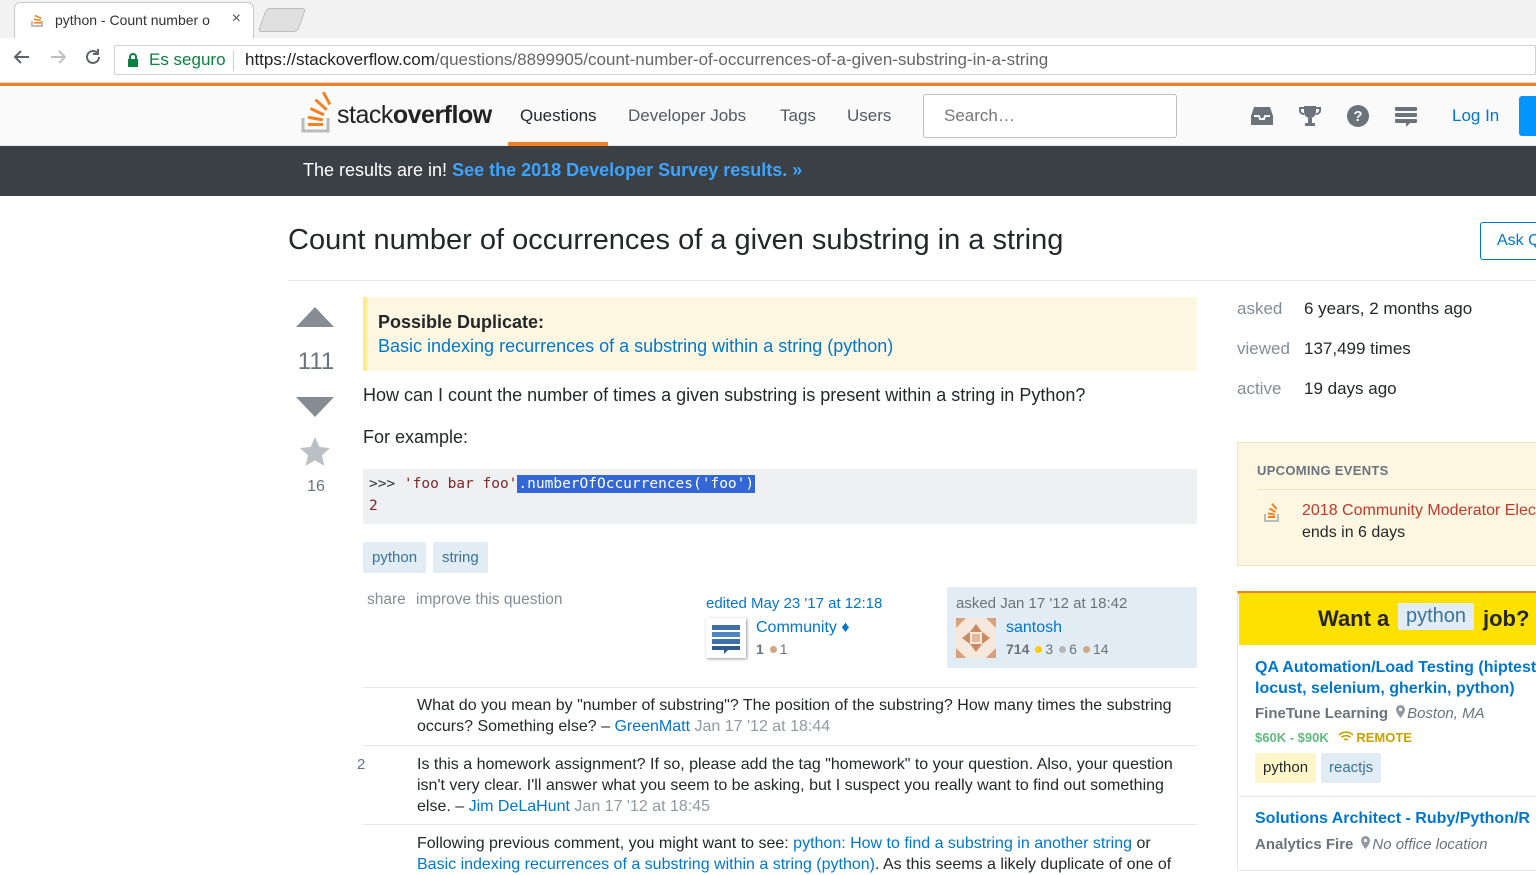 This screenshot has height=875, width=1536. Describe the element at coordinates (416, 437) in the screenshot. I see `question-body-paragraph: For example:` at that location.